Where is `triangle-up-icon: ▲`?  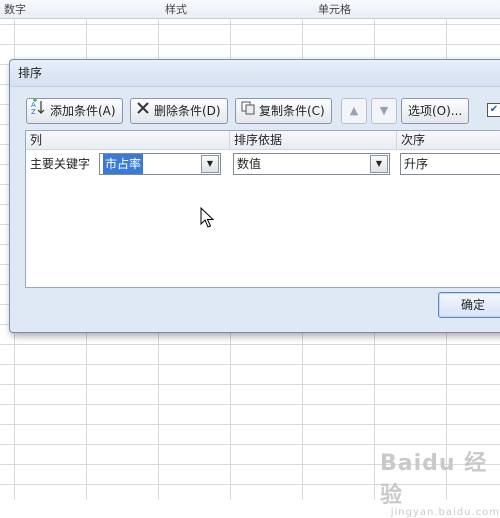
triangle-up-icon: ▲ is located at coordinates (354, 110).